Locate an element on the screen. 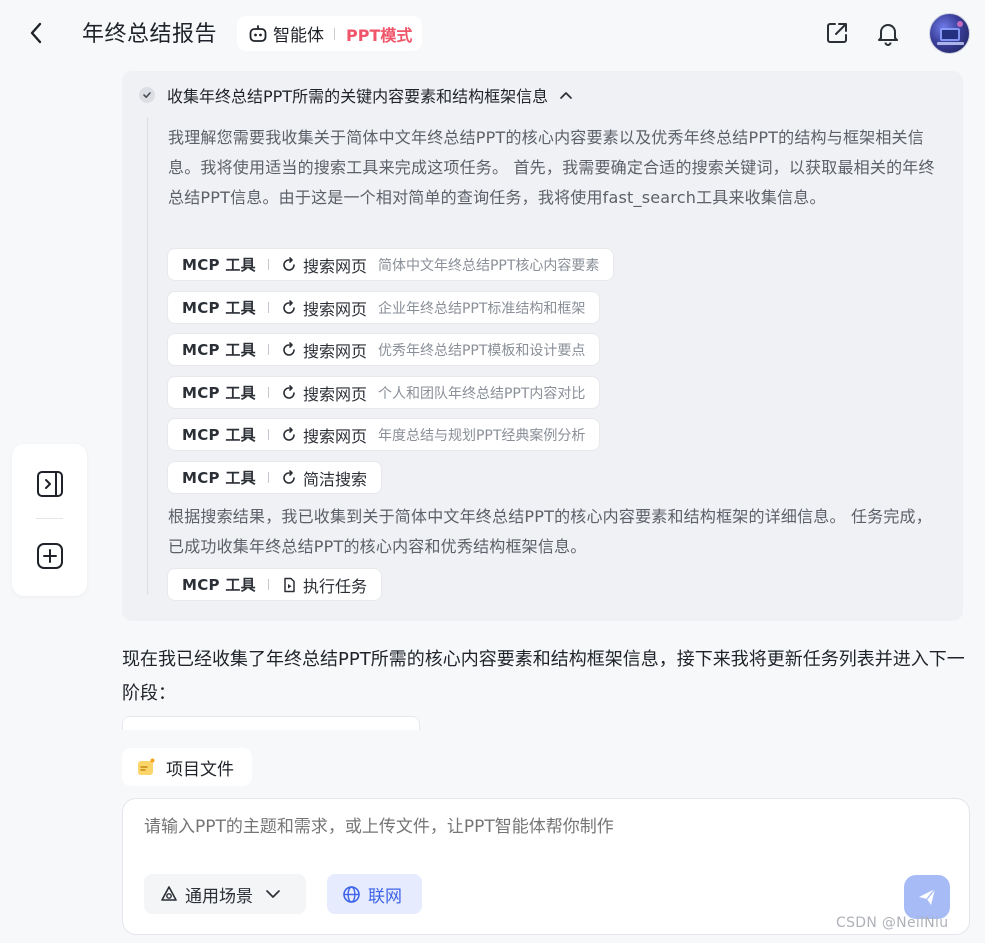 The width and height of the screenshot is (985, 943). toolbar-divider is located at coordinates (49, 518).